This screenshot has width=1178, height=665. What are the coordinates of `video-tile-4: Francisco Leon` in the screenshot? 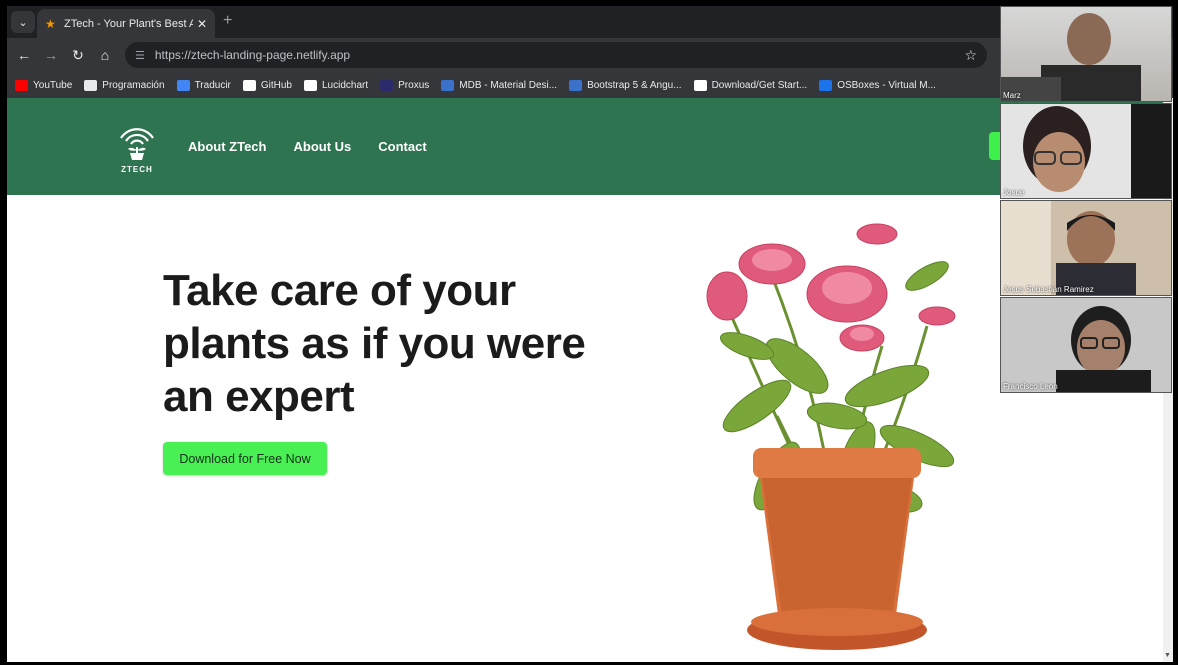 It's located at (1086, 345).